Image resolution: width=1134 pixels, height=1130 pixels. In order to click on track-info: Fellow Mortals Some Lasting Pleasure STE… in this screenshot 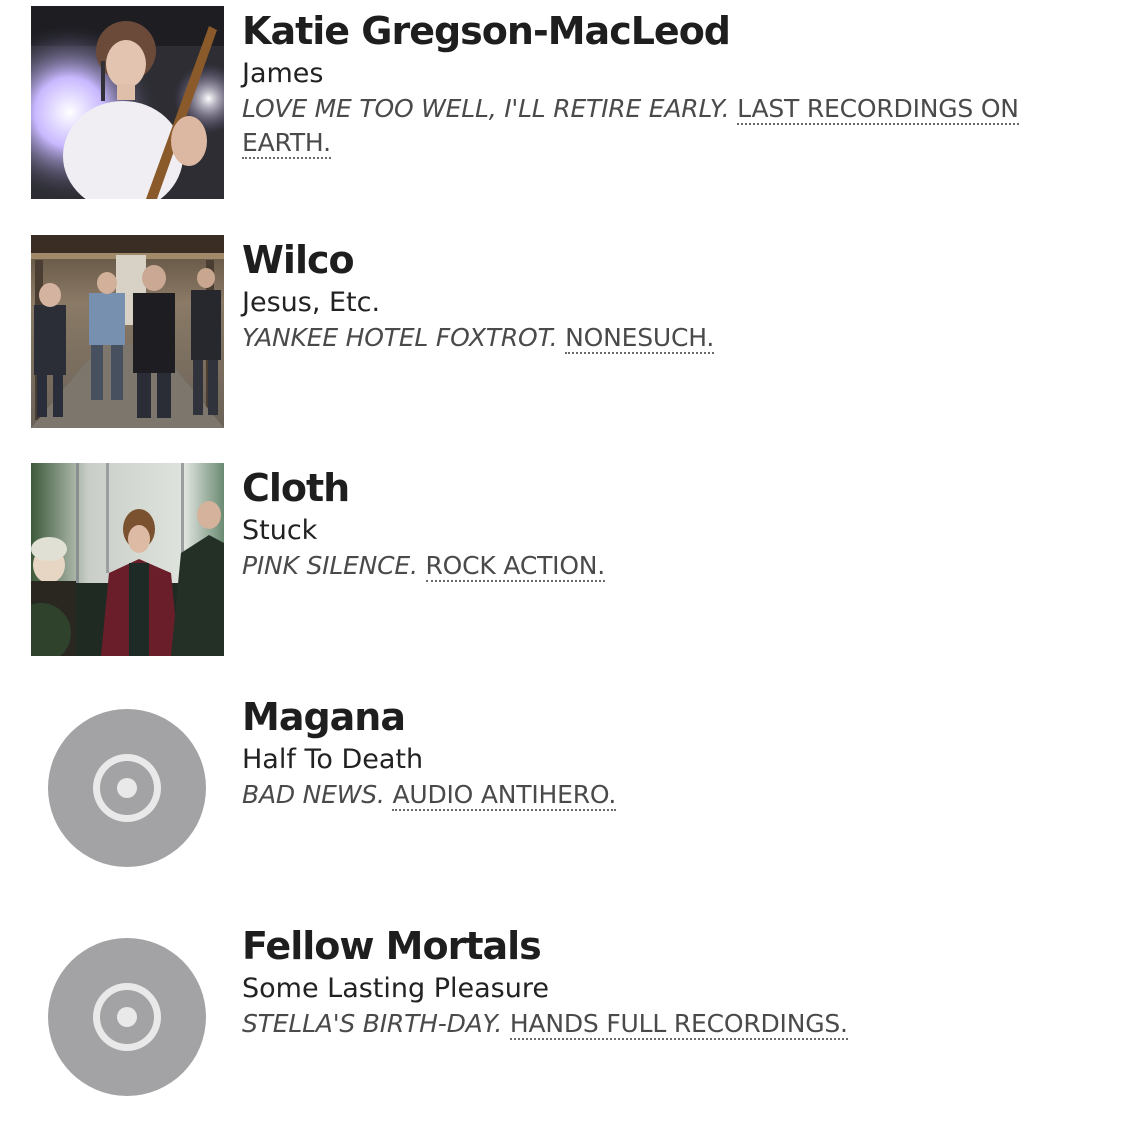, I will do `click(672, 981)`.